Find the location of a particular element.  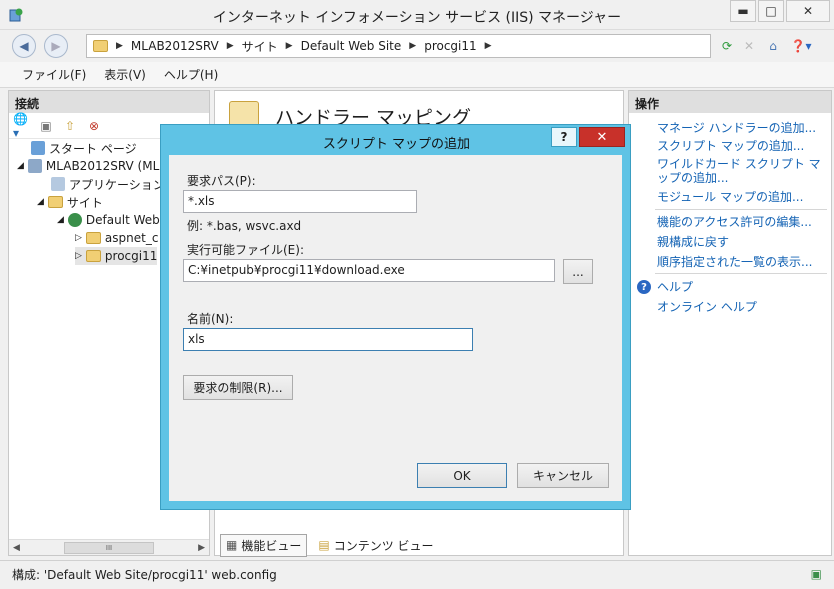

arrow-right-icon: ▶ is located at coordinates (56, 46).